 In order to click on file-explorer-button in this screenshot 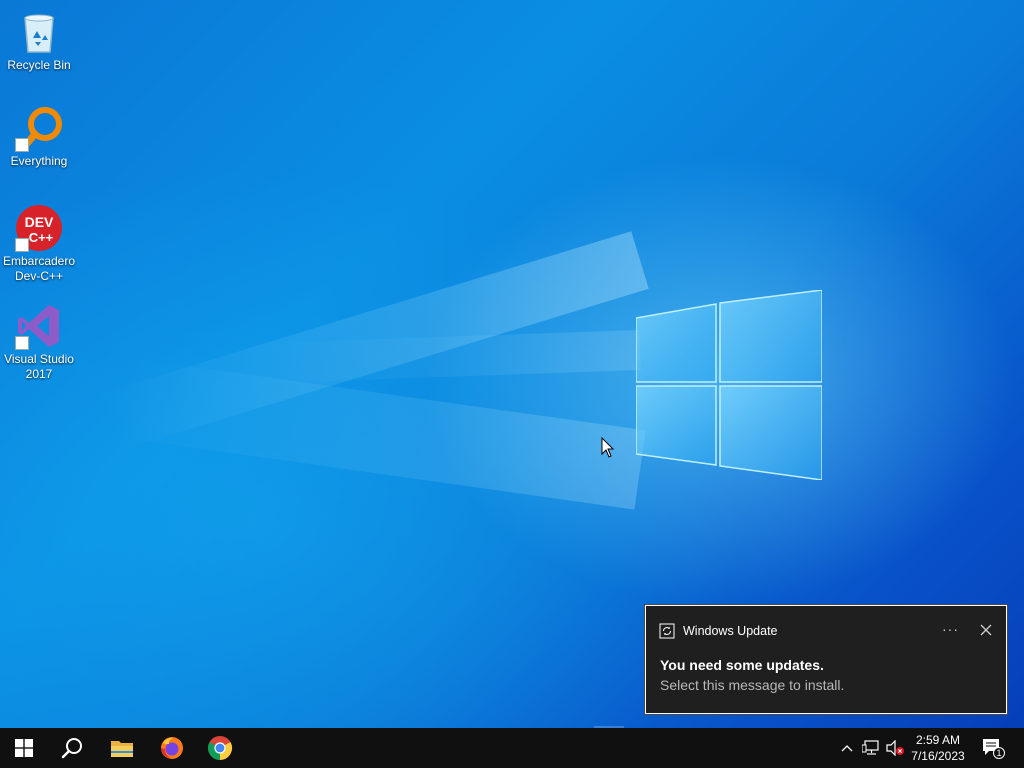, I will do `click(122, 748)`.